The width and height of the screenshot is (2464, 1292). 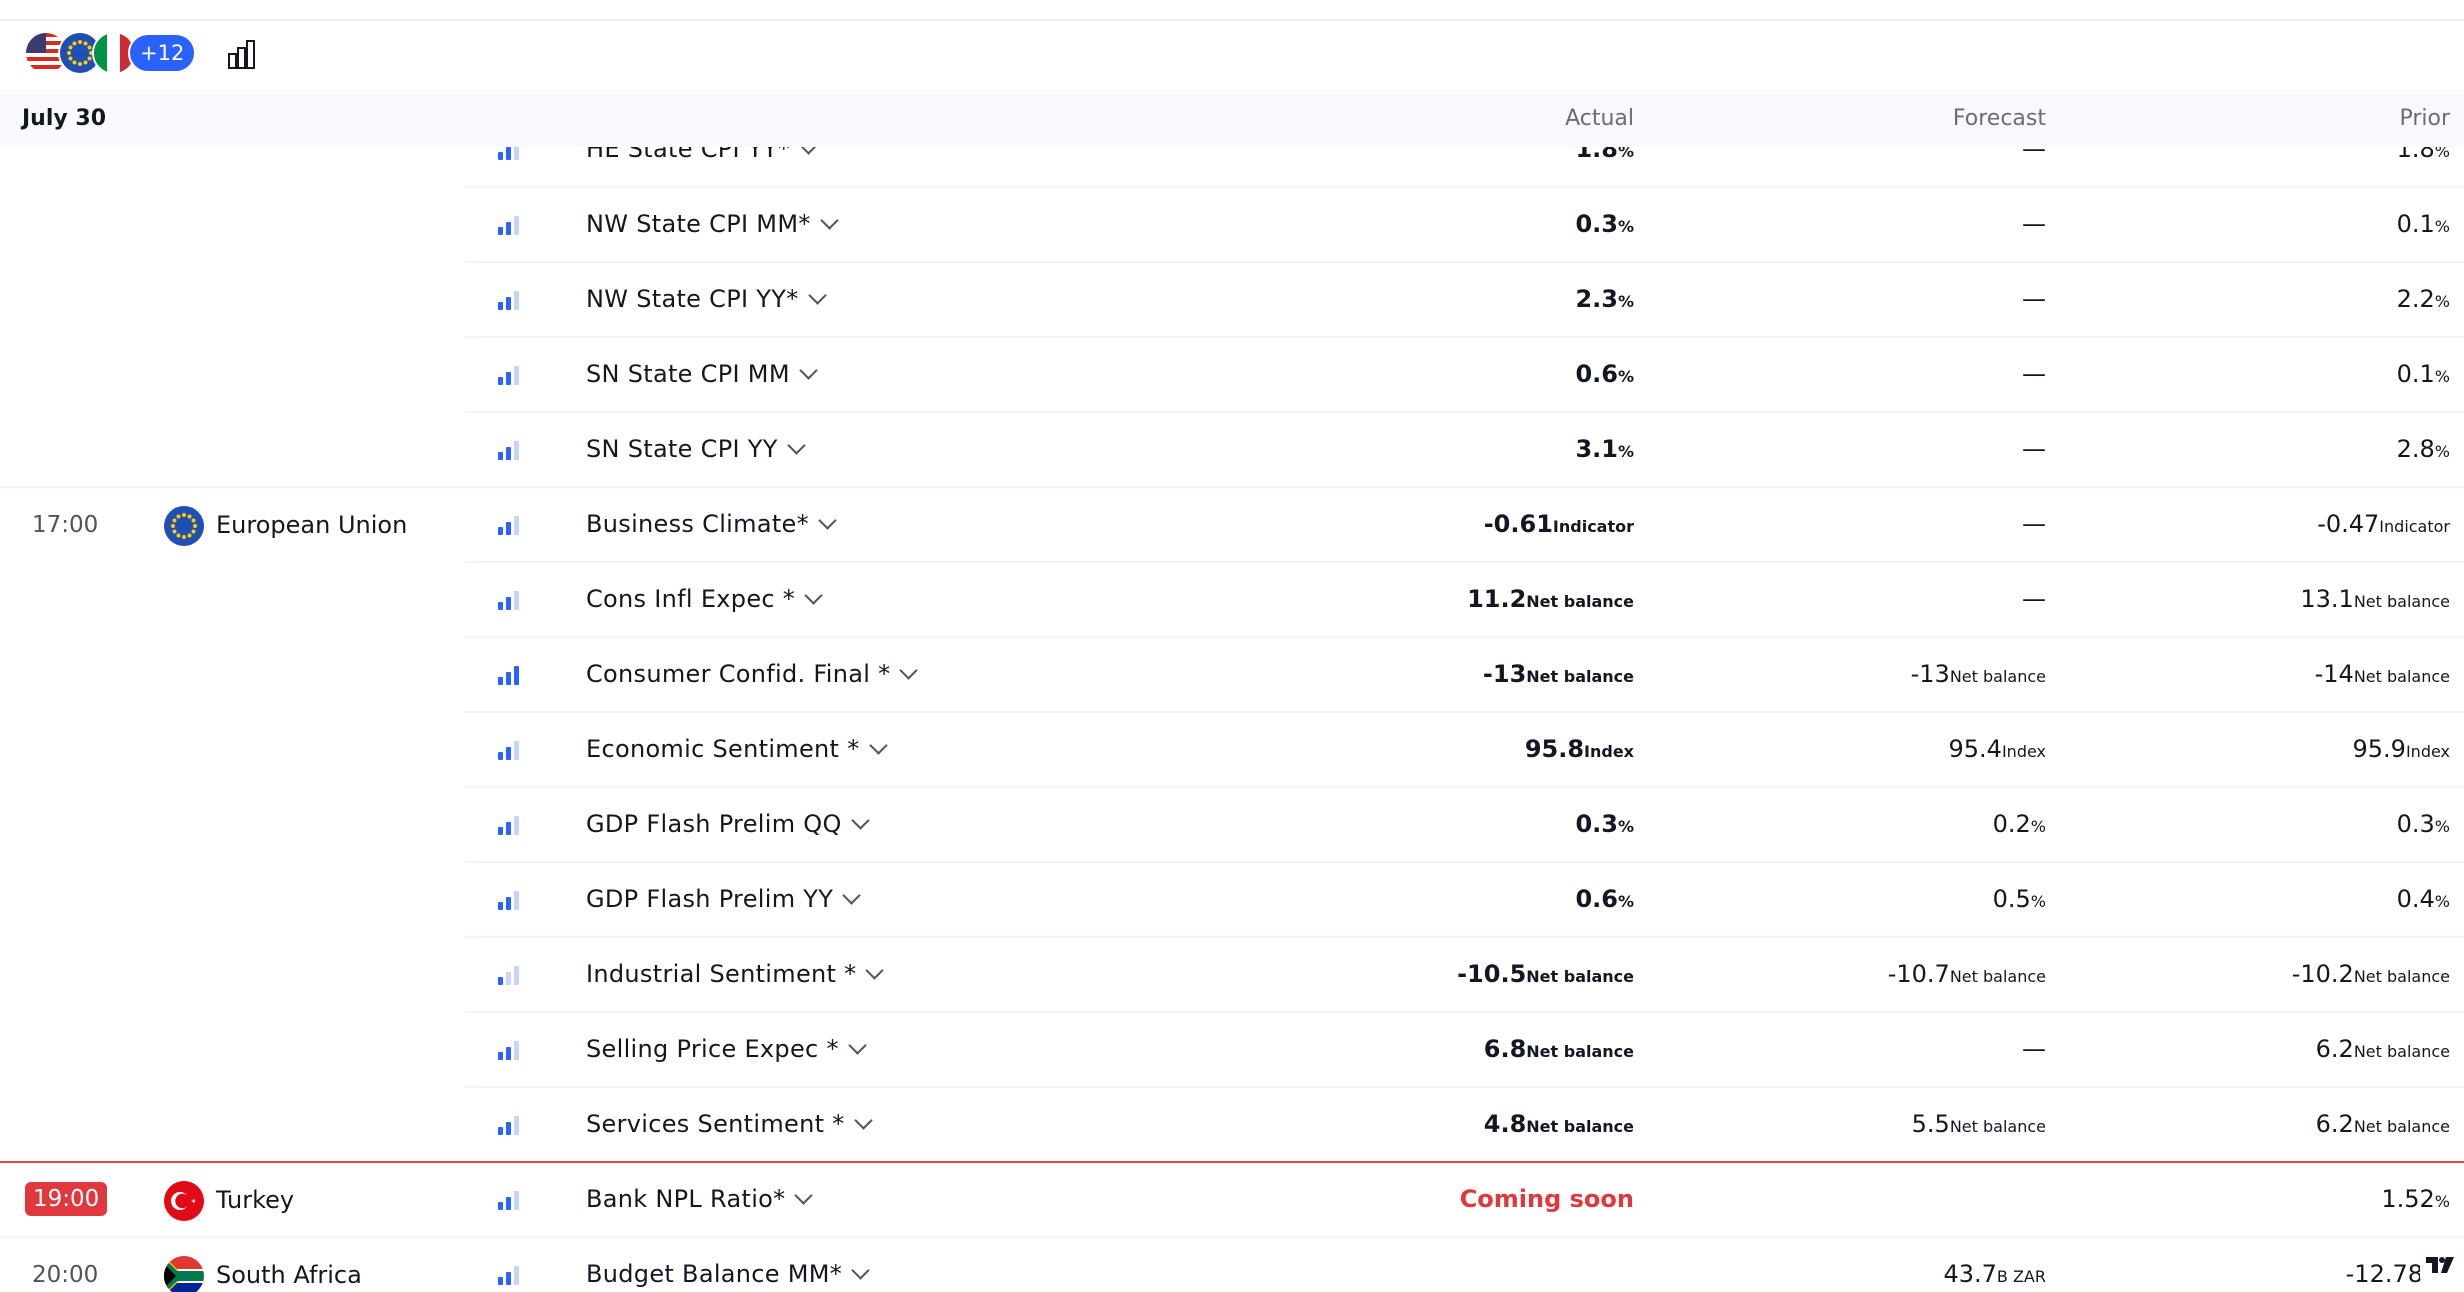 I want to click on prior-value: 2.2%, so click(x=2423, y=299).